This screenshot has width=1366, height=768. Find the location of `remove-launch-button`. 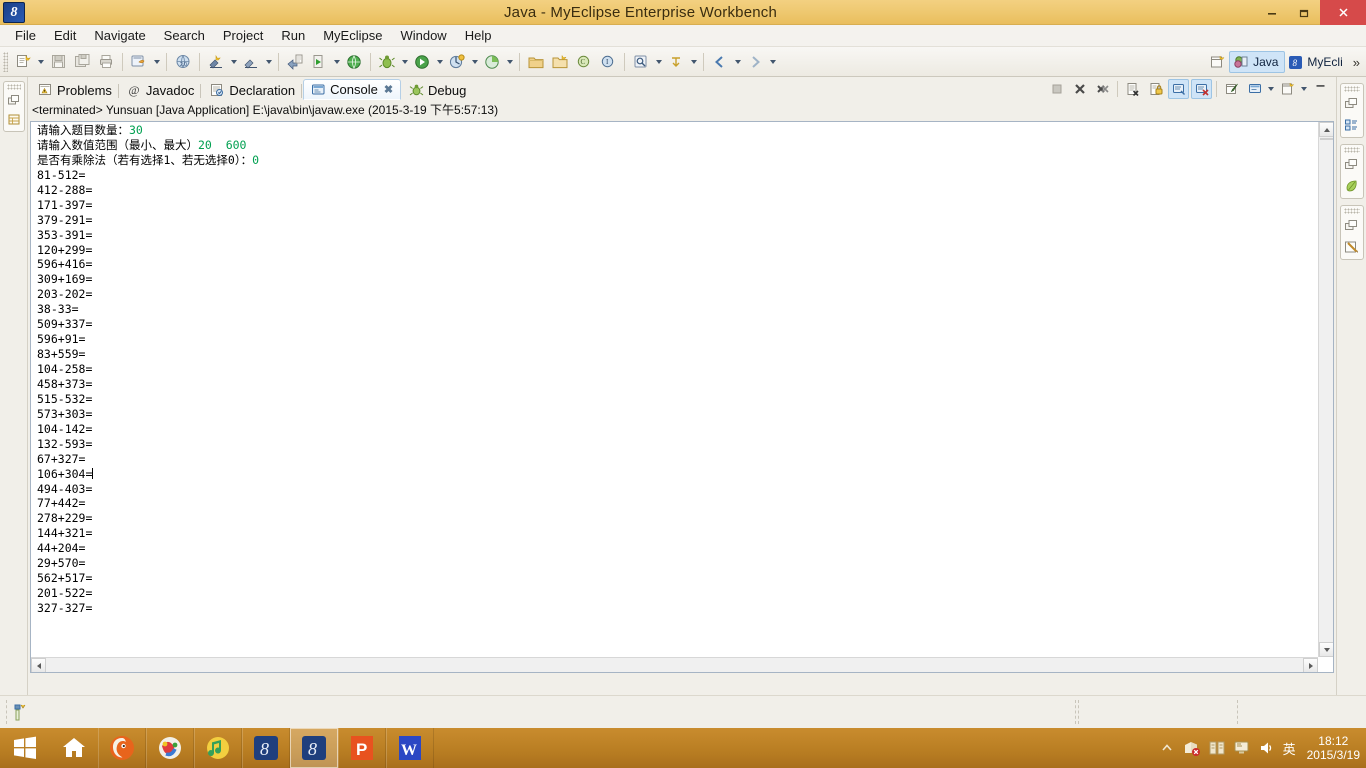

remove-launch-button is located at coordinates (1079, 89).